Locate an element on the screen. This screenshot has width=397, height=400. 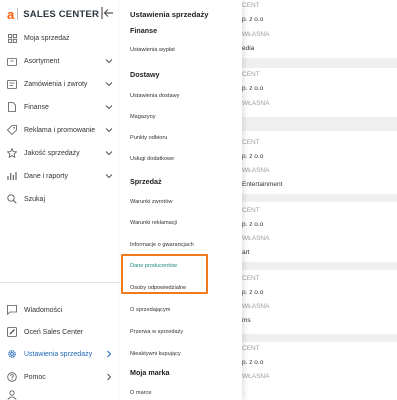
brand: a SALES CENTER is located at coordinates (53, 14).